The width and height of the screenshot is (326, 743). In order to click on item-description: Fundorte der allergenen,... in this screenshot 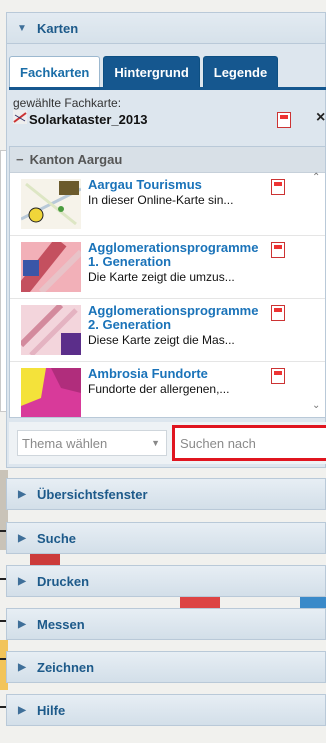, I will do `click(159, 389)`.